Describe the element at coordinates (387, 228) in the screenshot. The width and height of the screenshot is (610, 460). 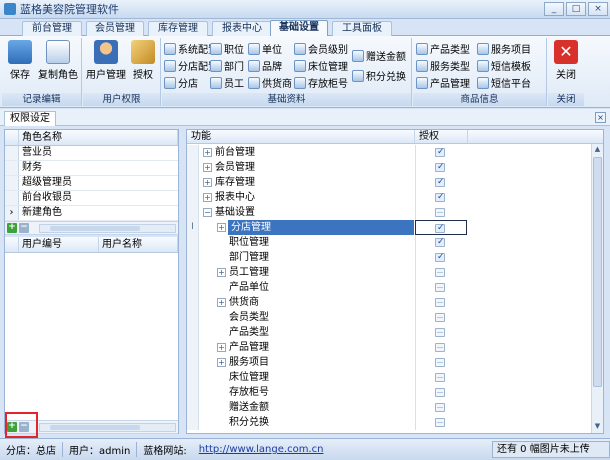
I see `tree-row-selected: I + 分店管理` at that location.